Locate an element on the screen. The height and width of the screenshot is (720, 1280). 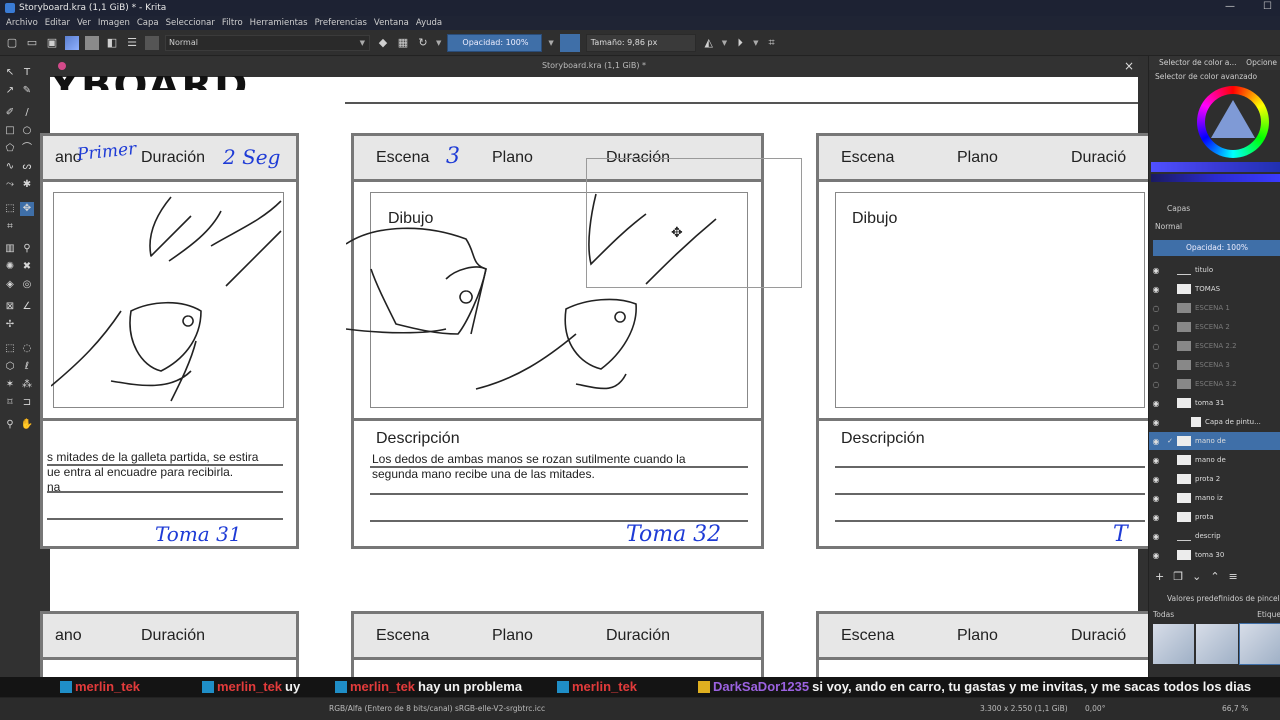
transform-selection-box is located at coordinates (694, 223).